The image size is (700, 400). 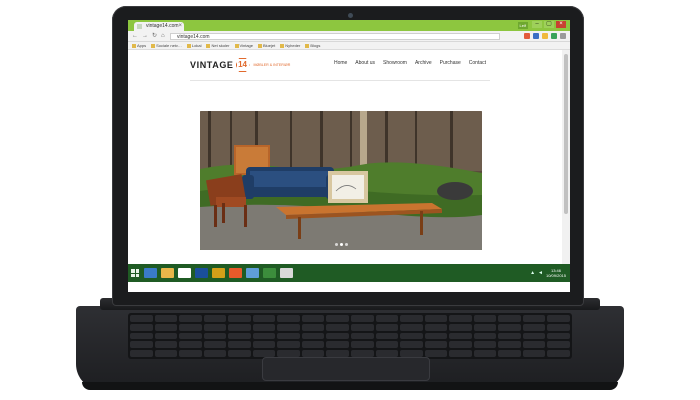 I want to click on nav-link-home: Home, so click(x=340, y=63).